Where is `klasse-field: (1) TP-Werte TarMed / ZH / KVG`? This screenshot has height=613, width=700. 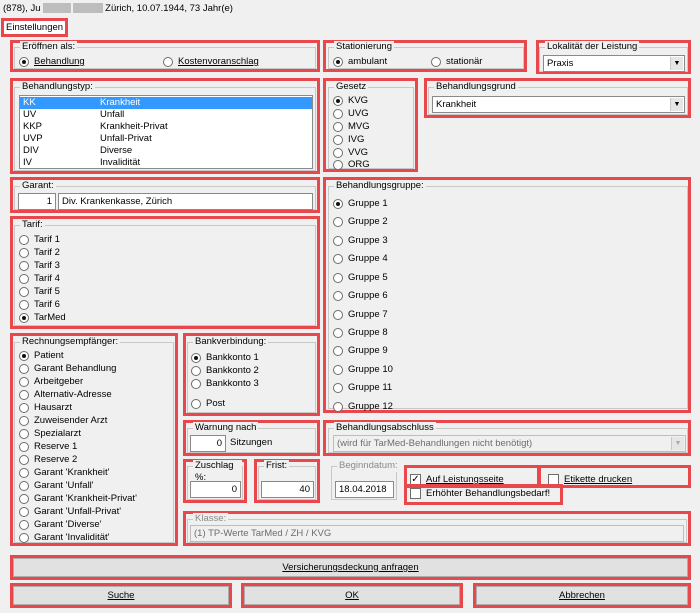 klasse-field: (1) TP-Werte TarMed / ZH / KVG is located at coordinates (437, 533).